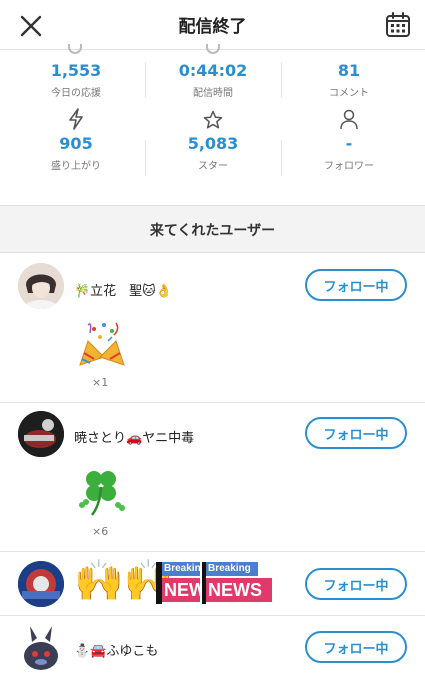  I want to click on stat-label: 今日の応援, so click(76, 93).